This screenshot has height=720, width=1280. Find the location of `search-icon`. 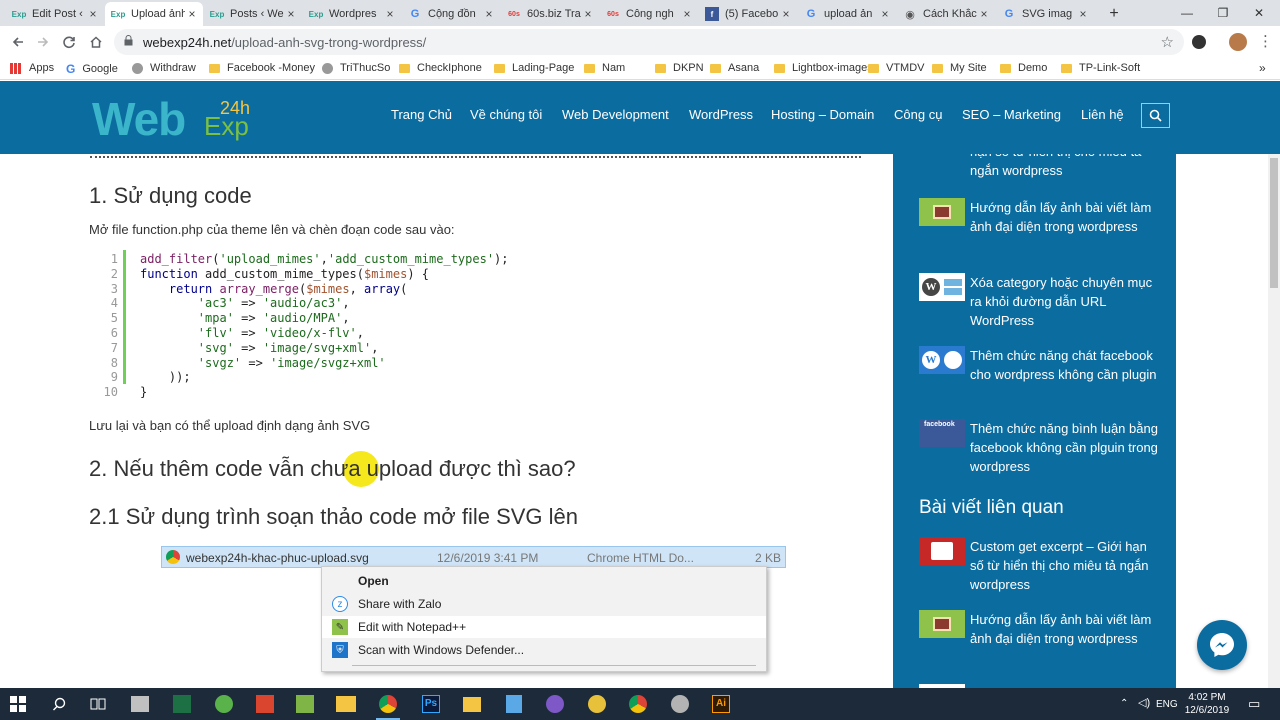

search-icon is located at coordinates (59, 704).